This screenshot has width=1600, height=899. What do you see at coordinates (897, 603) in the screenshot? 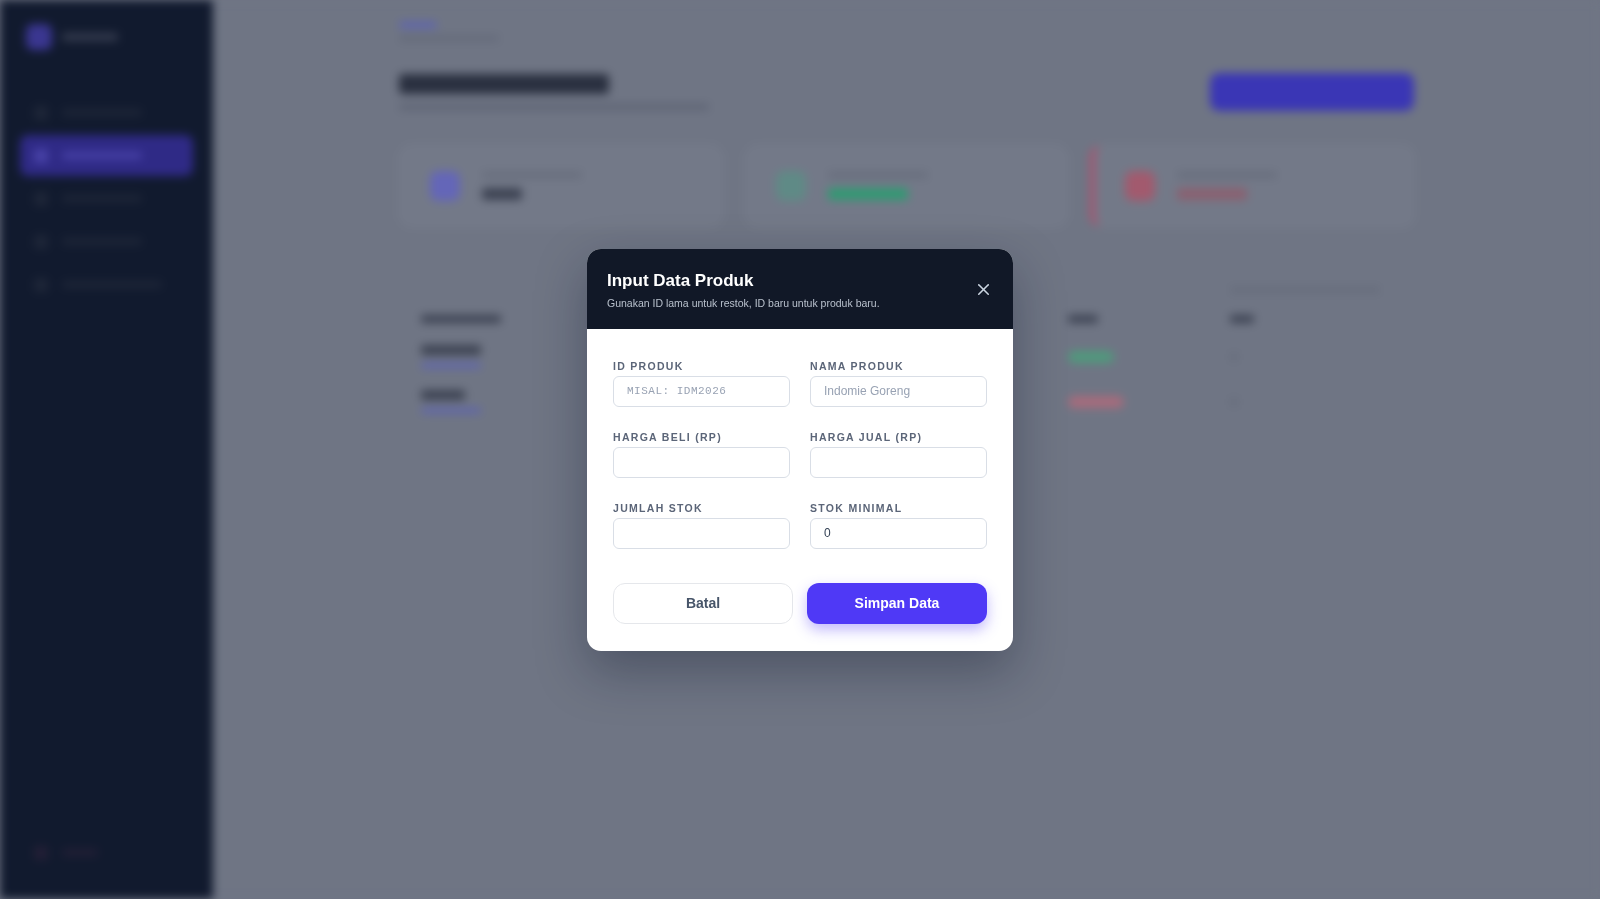
I see `save-button: Simpan Data` at bounding box center [897, 603].